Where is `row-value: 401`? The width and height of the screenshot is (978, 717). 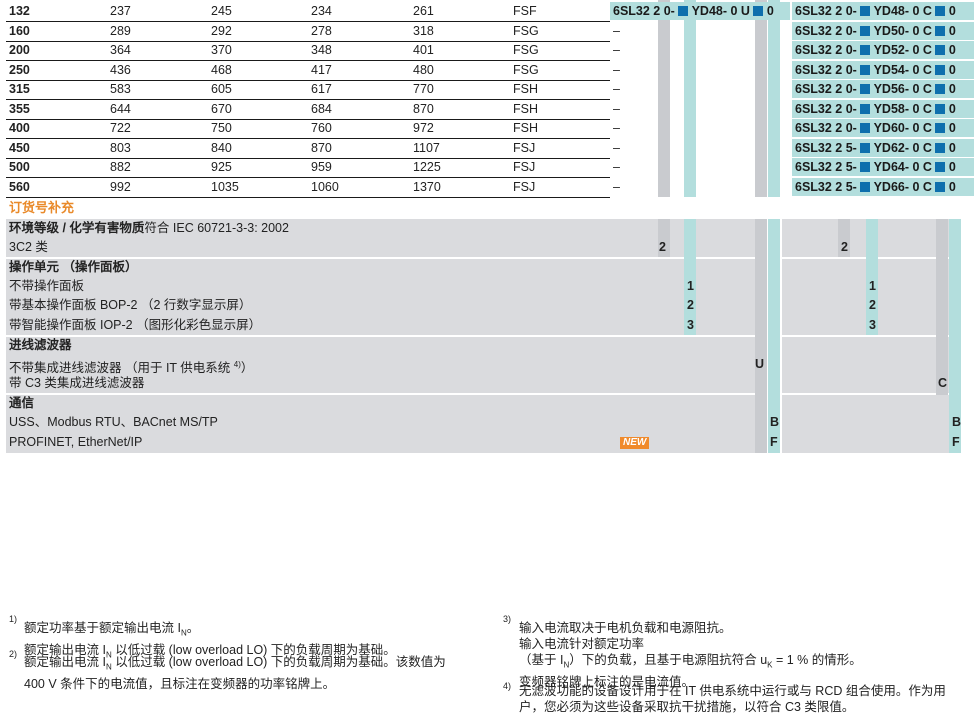 row-value: 401 is located at coordinates (423, 50).